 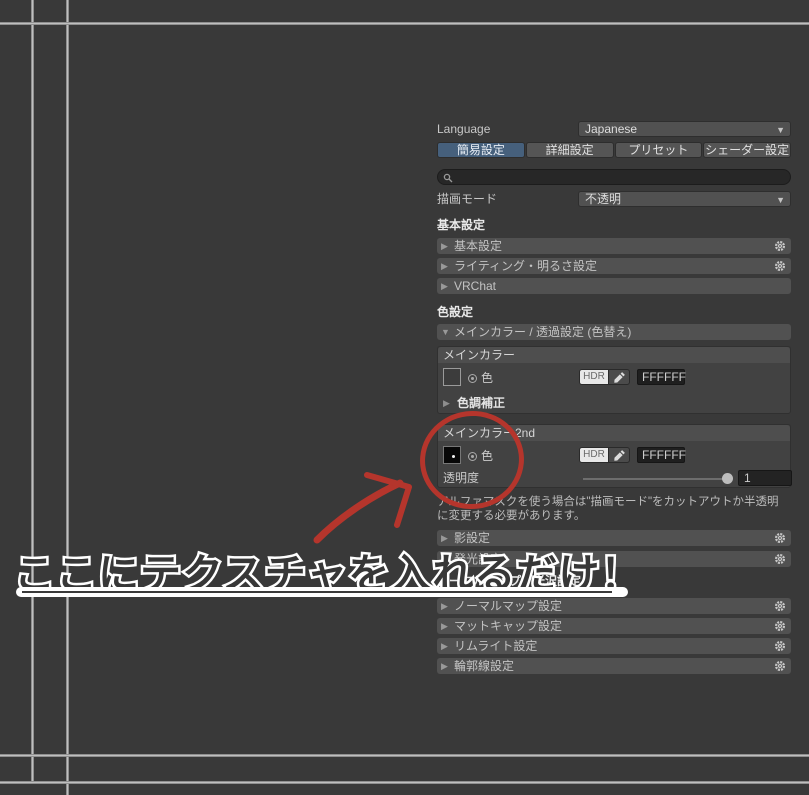 I want to click on opacity-label: 透明度, so click(x=461, y=478).